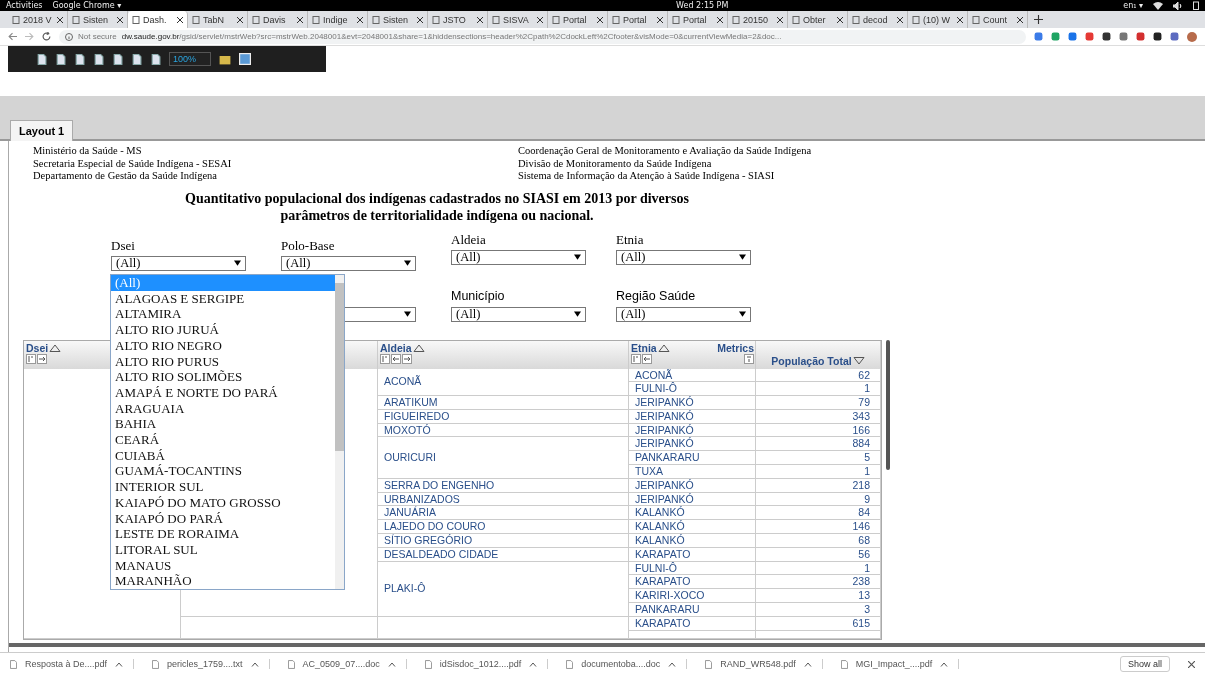  What do you see at coordinates (223, 581) in the screenshot?
I see `dropdown-option: MARANHÃO` at bounding box center [223, 581].